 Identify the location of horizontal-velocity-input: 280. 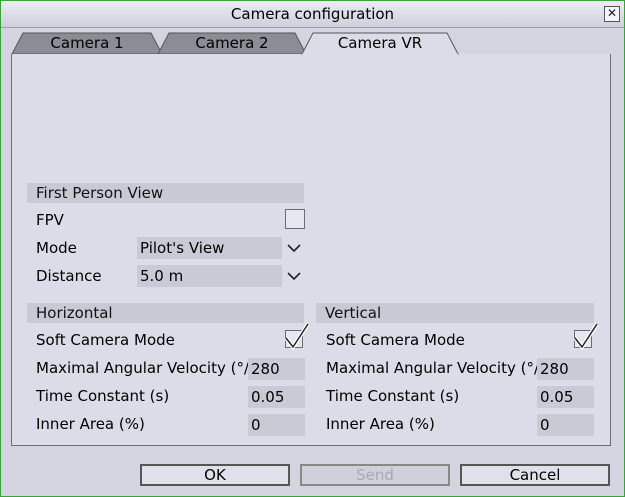
(276, 369).